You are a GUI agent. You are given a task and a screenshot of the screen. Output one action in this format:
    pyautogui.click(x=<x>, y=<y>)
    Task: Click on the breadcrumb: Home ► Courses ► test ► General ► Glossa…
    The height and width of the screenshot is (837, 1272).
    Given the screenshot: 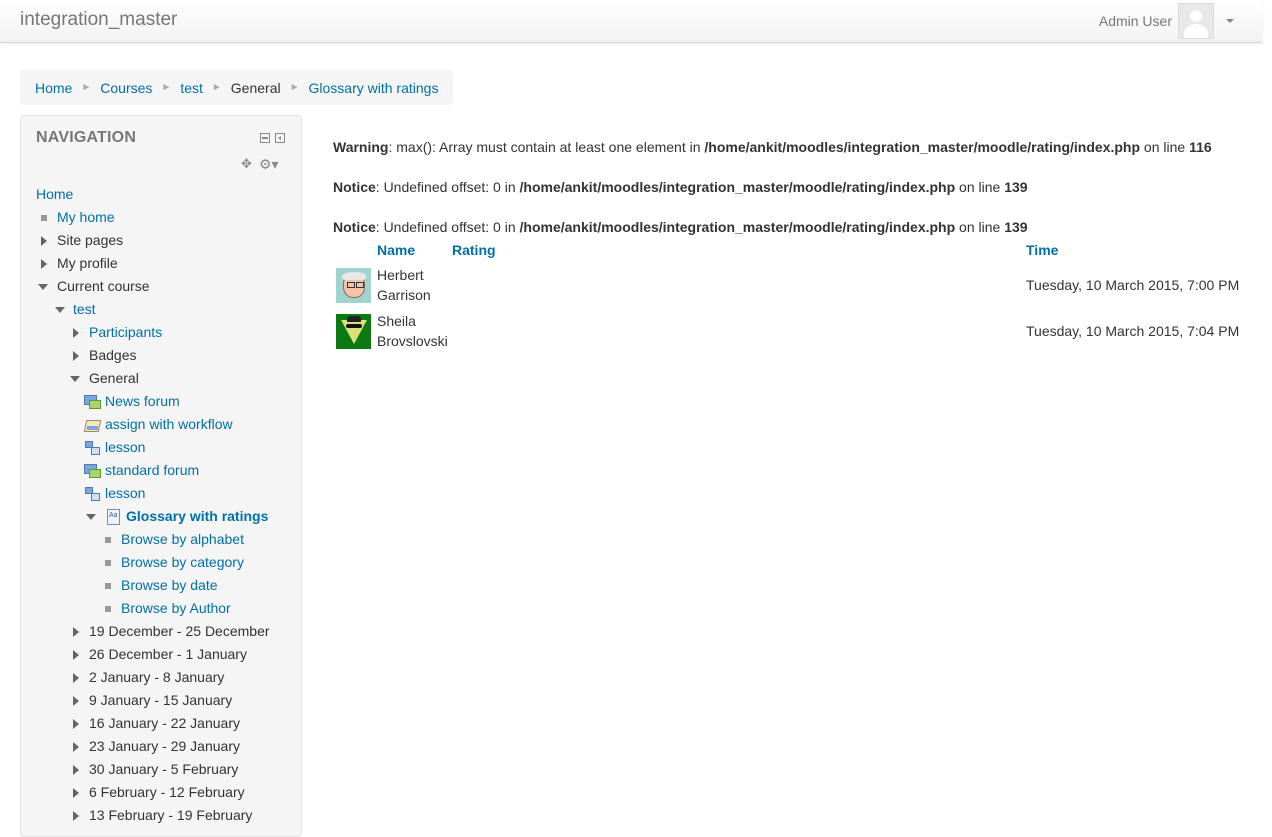 What is the action you would take?
    pyautogui.click(x=237, y=87)
    